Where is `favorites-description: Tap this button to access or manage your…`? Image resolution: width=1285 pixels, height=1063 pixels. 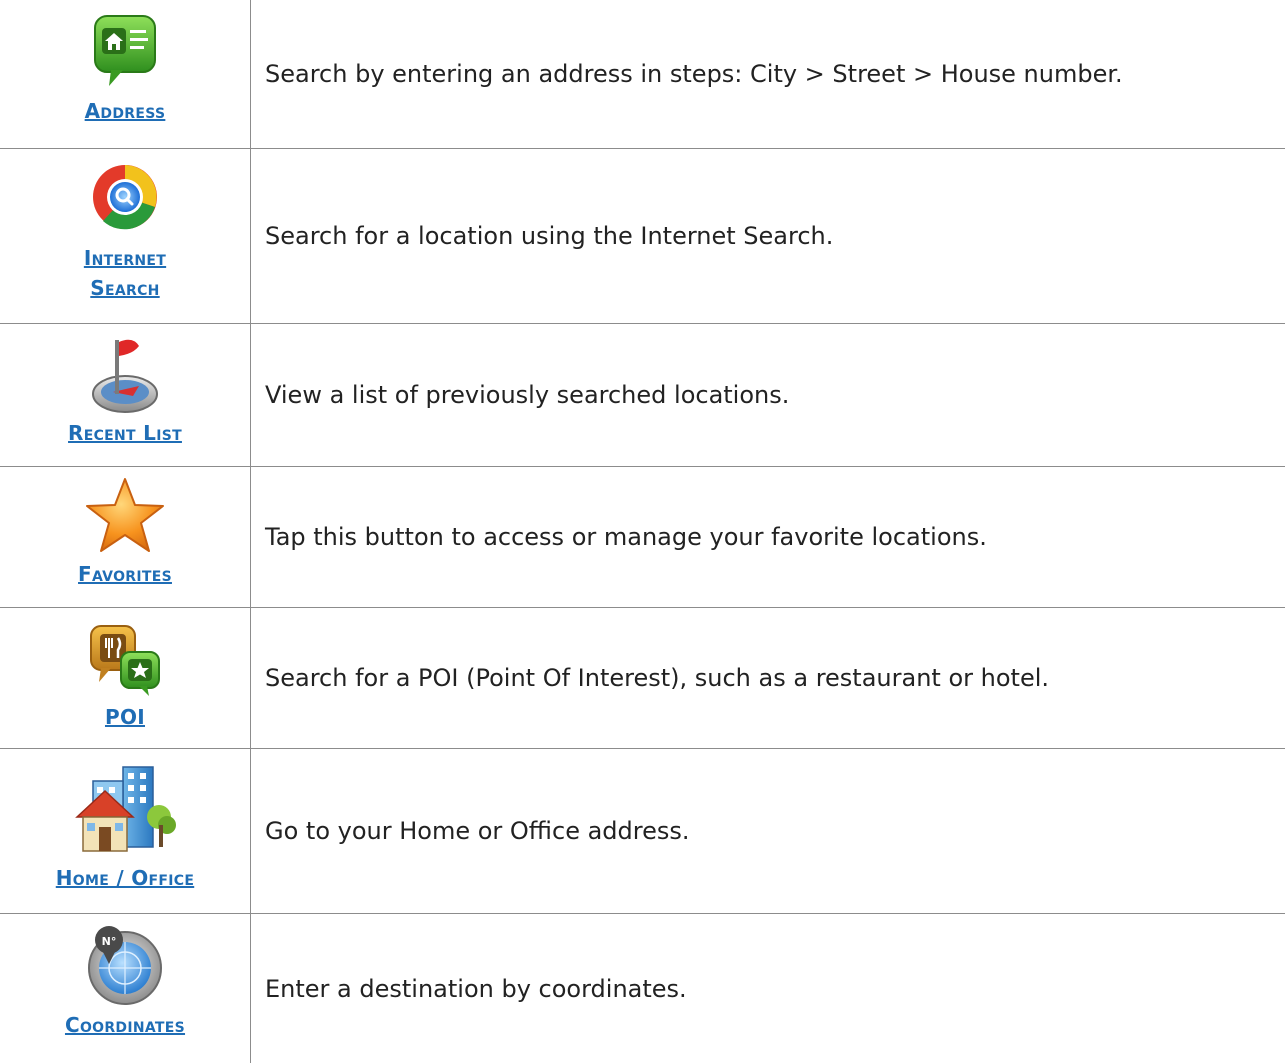
favorites-description: Tap this button to access or manage your… is located at coordinates (626, 537).